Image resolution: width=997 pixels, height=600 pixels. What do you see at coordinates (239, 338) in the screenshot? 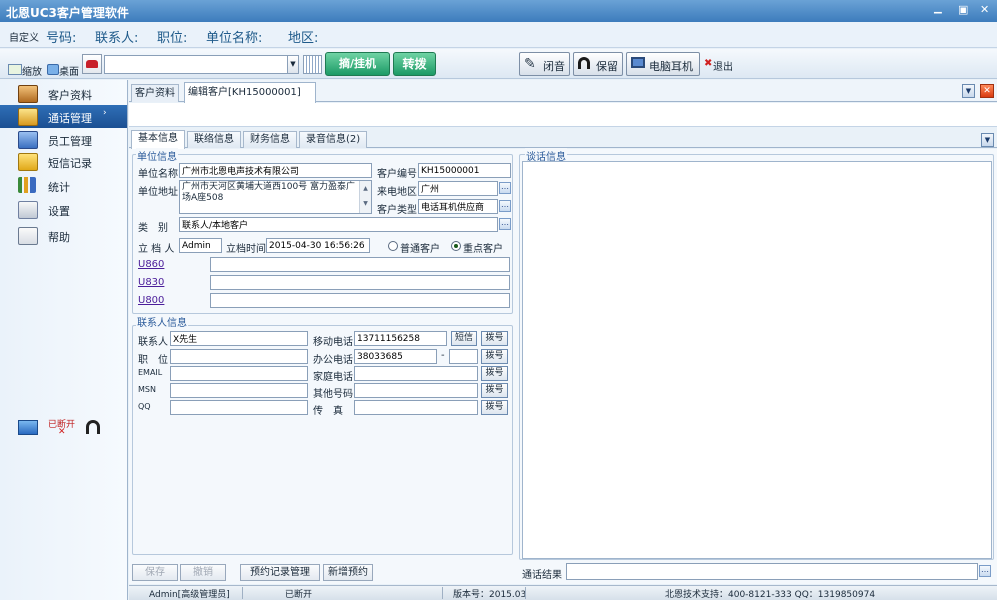
I see `contact-person-input` at bounding box center [239, 338].